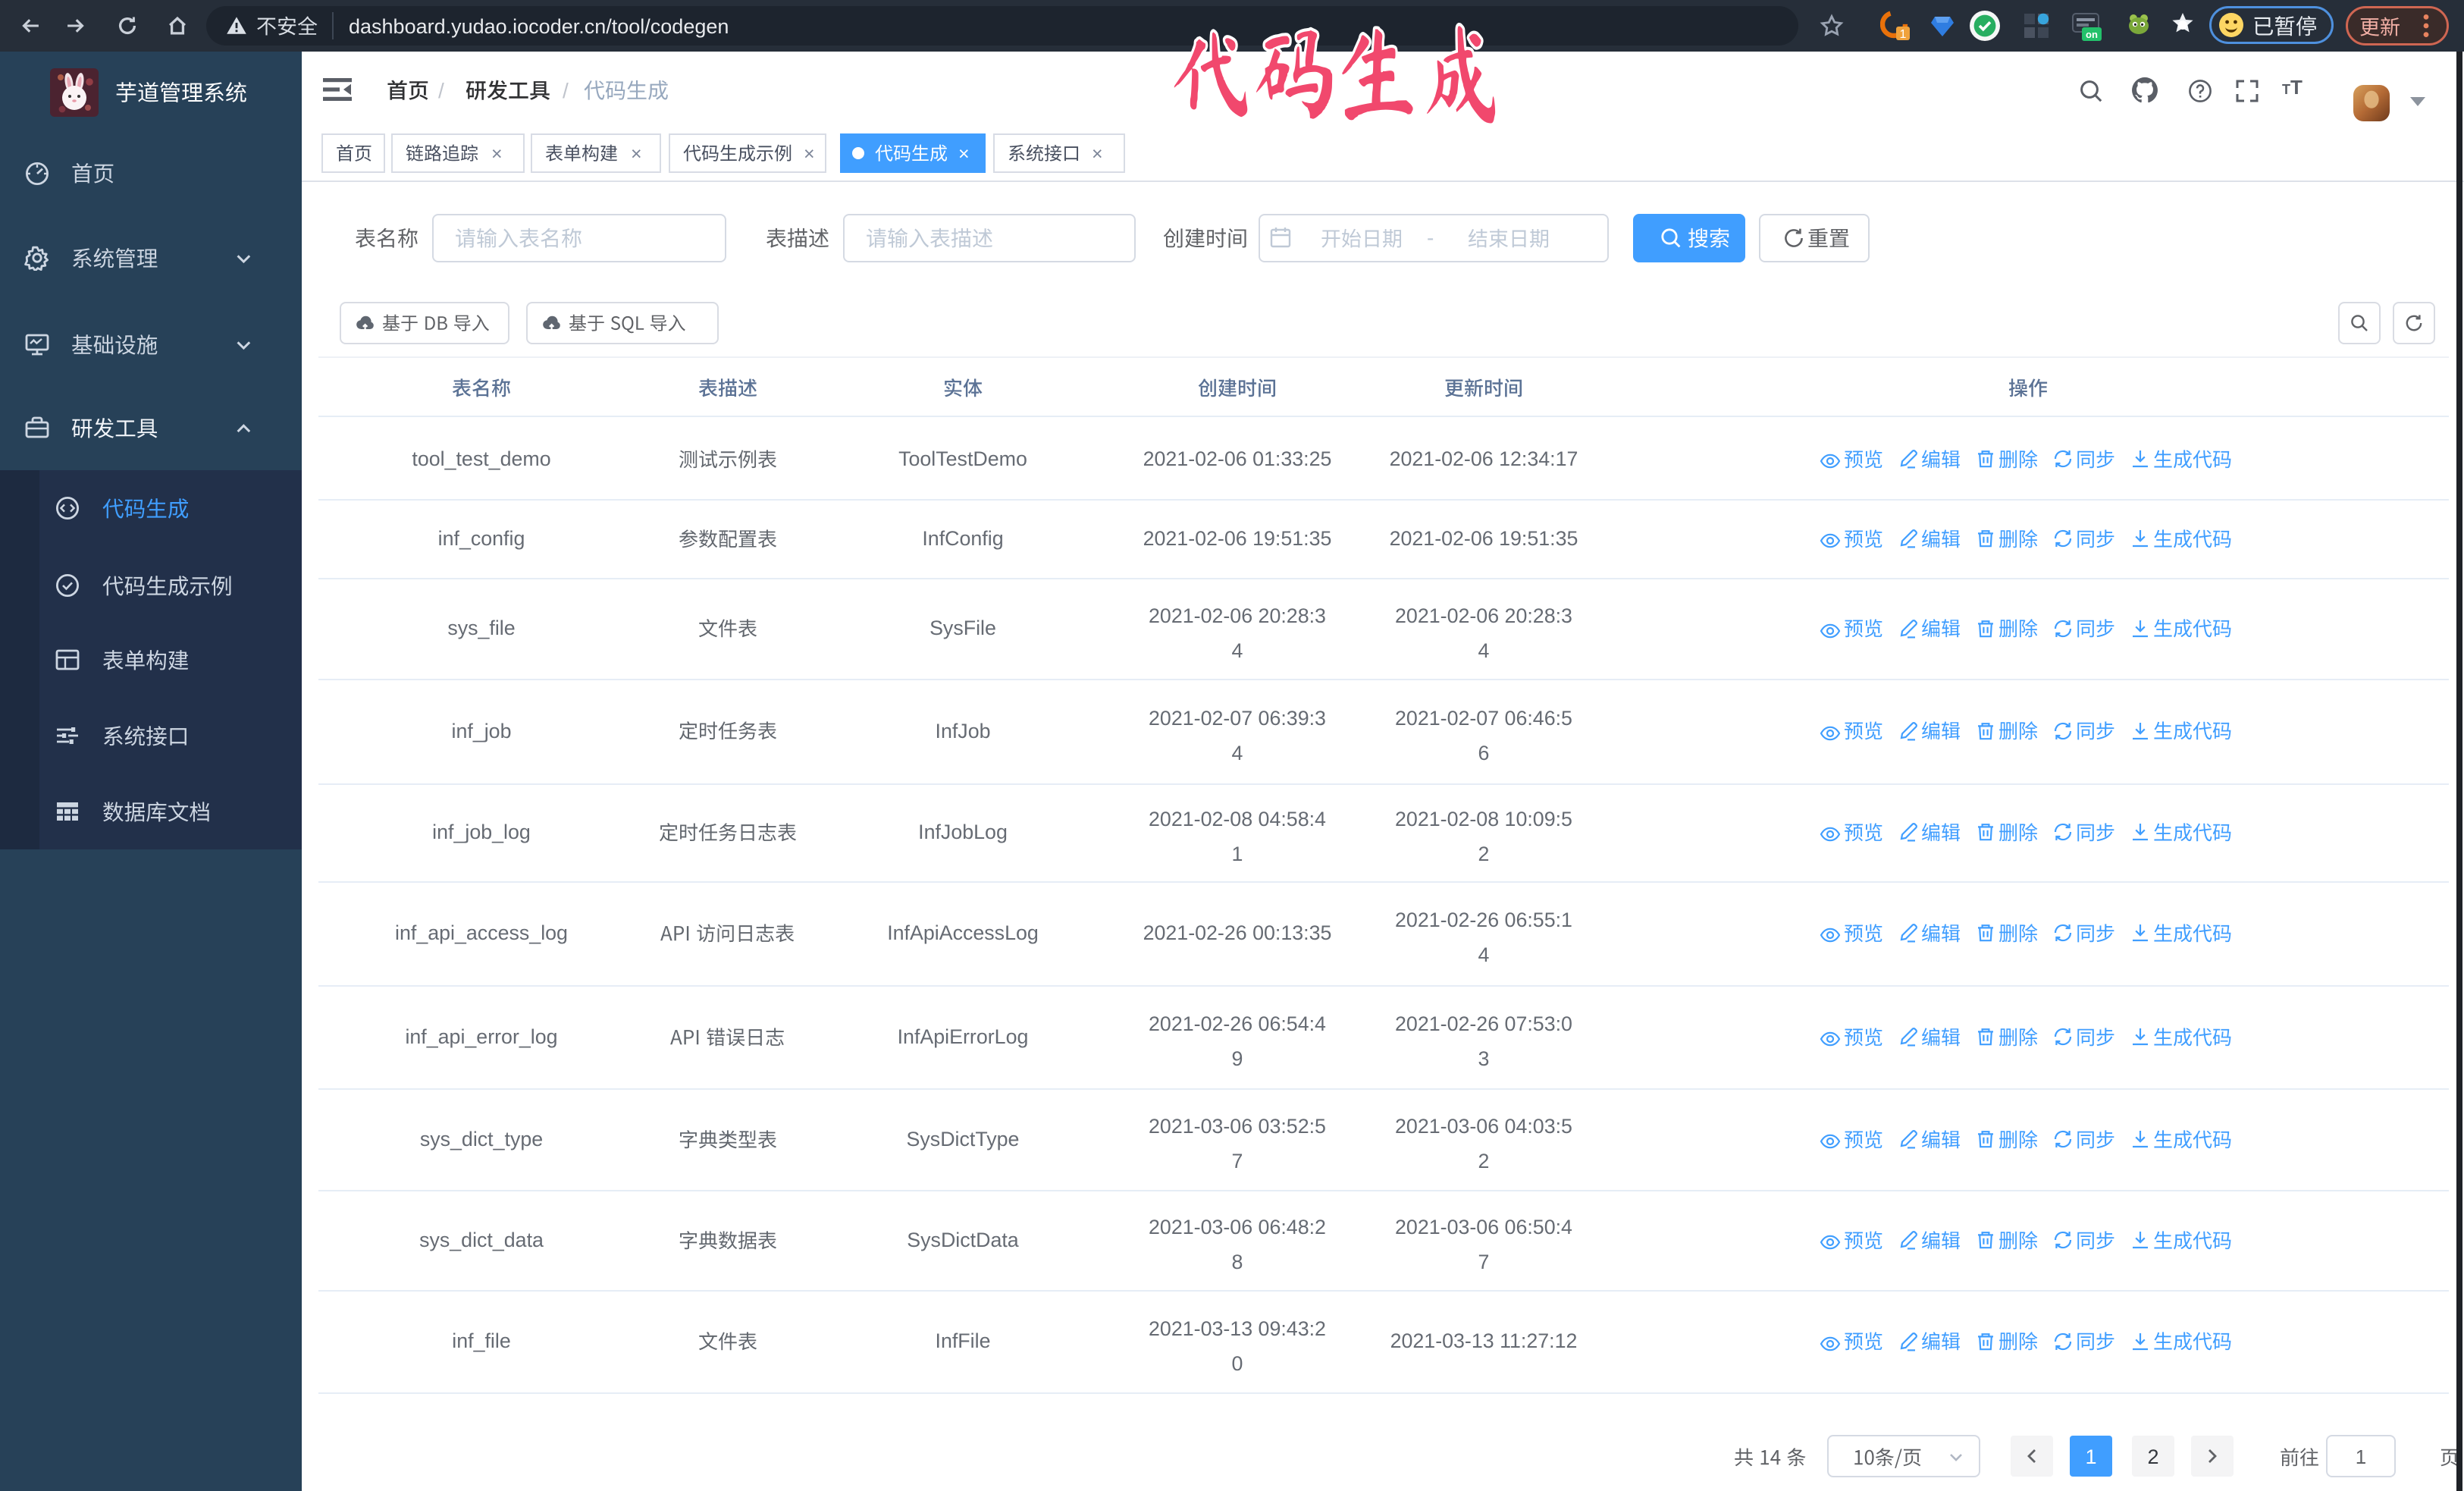 The height and width of the screenshot is (1491, 2464). I want to click on svg-text: 1, so click(1903, 34).